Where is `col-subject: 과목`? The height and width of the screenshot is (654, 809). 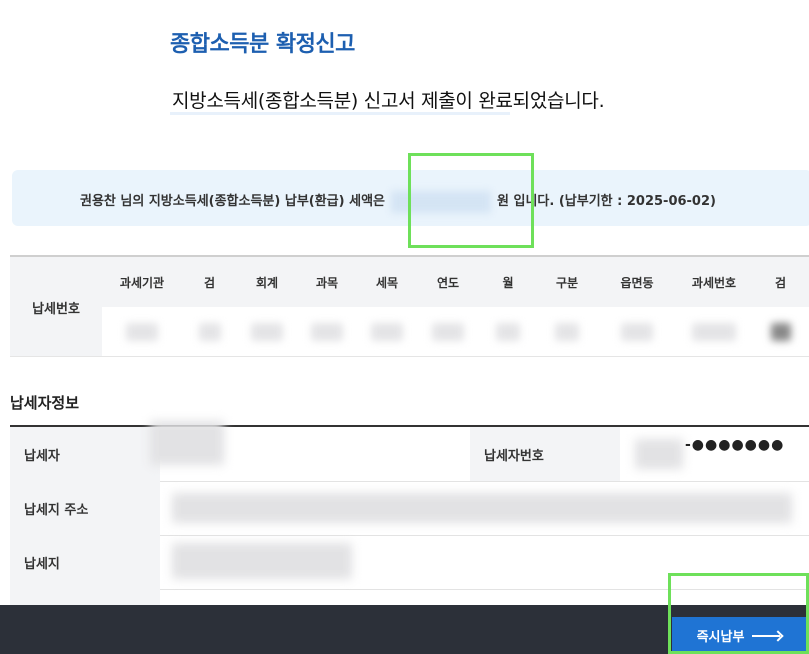 col-subject: 과목 is located at coordinates (327, 282).